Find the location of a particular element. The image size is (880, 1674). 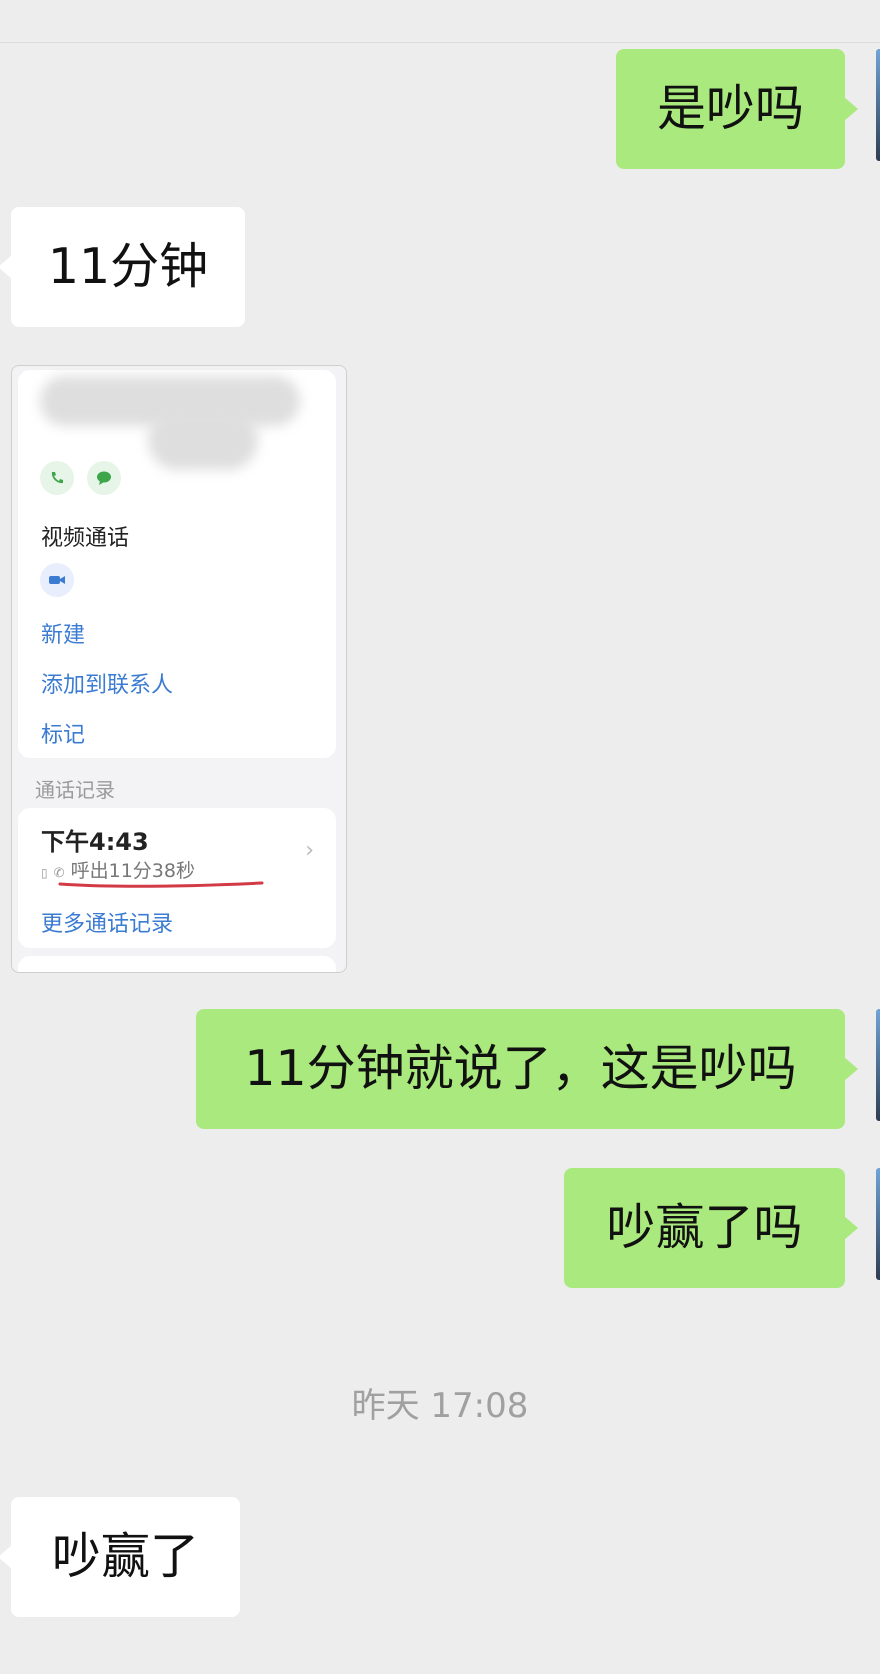

cut-off-row is located at coordinates (177, 964).